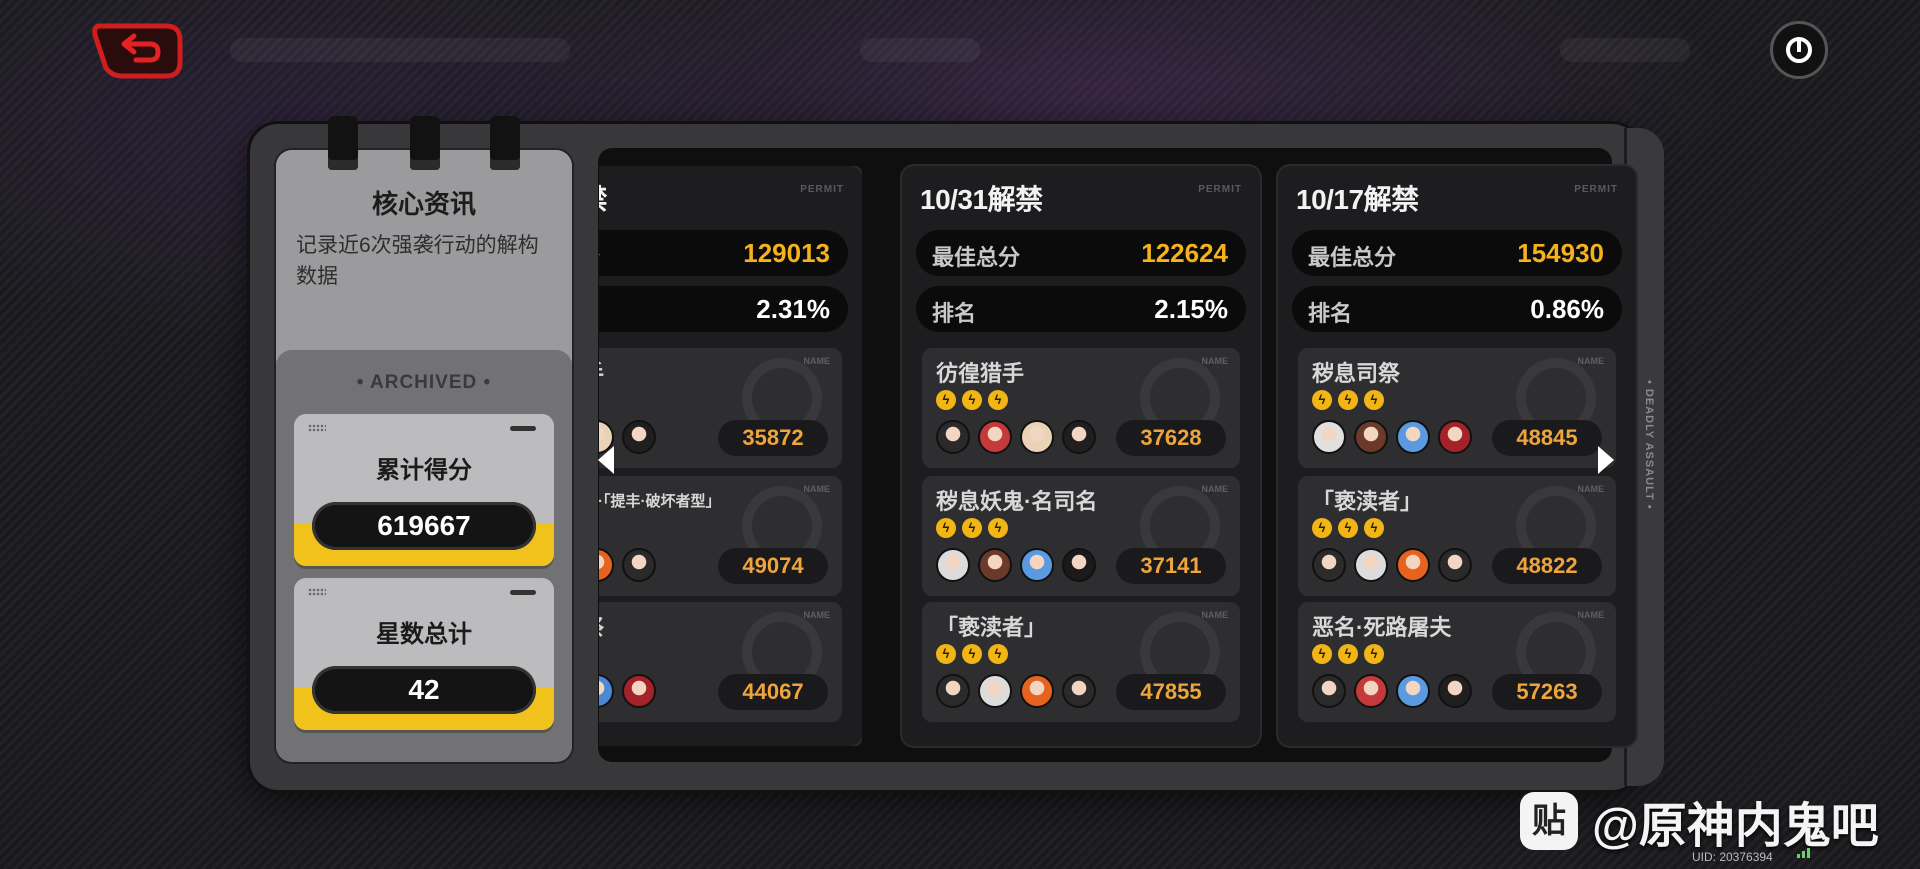  Describe the element at coordinates (773, 692) in the screenshot. I see `team-score: 44067` at that location.